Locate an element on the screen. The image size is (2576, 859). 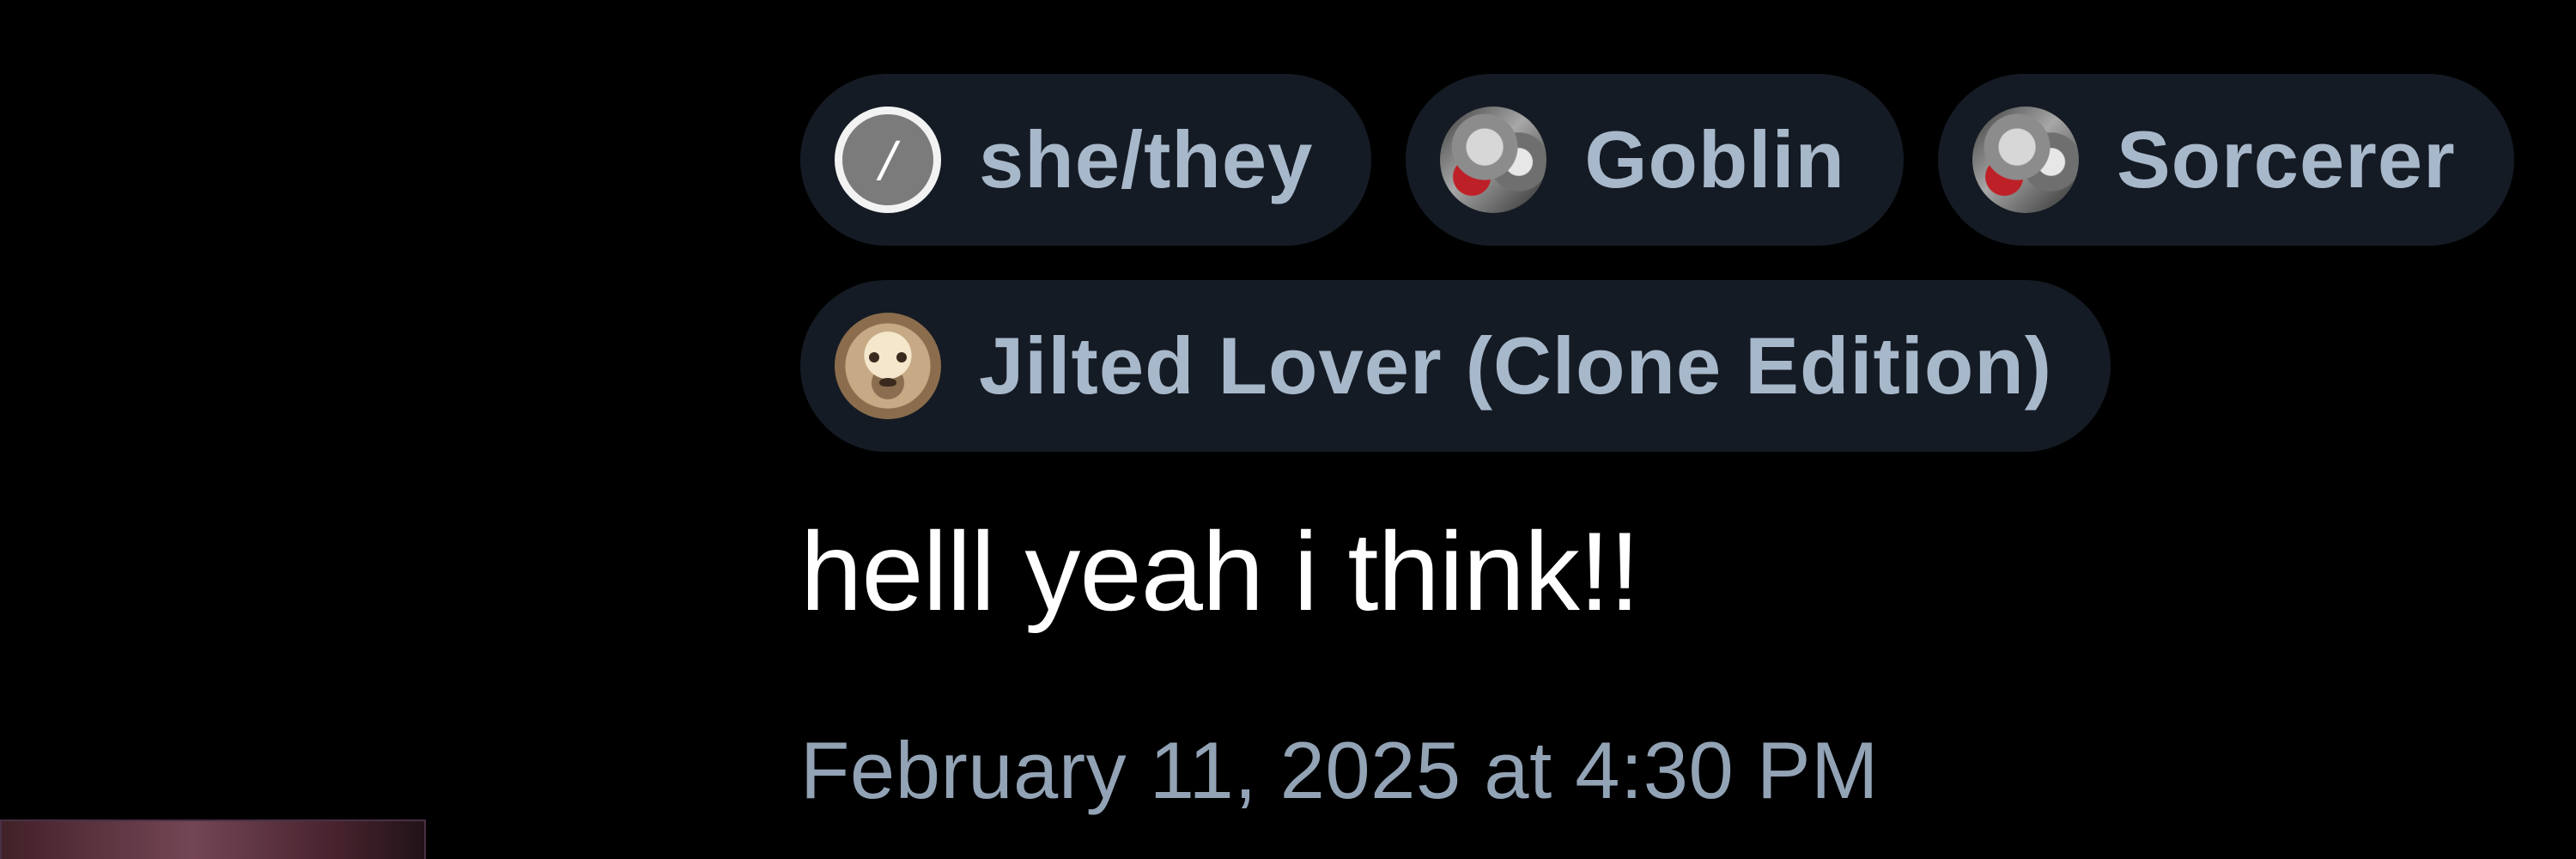
slash-icon: / is located at coordinates (888, 160).